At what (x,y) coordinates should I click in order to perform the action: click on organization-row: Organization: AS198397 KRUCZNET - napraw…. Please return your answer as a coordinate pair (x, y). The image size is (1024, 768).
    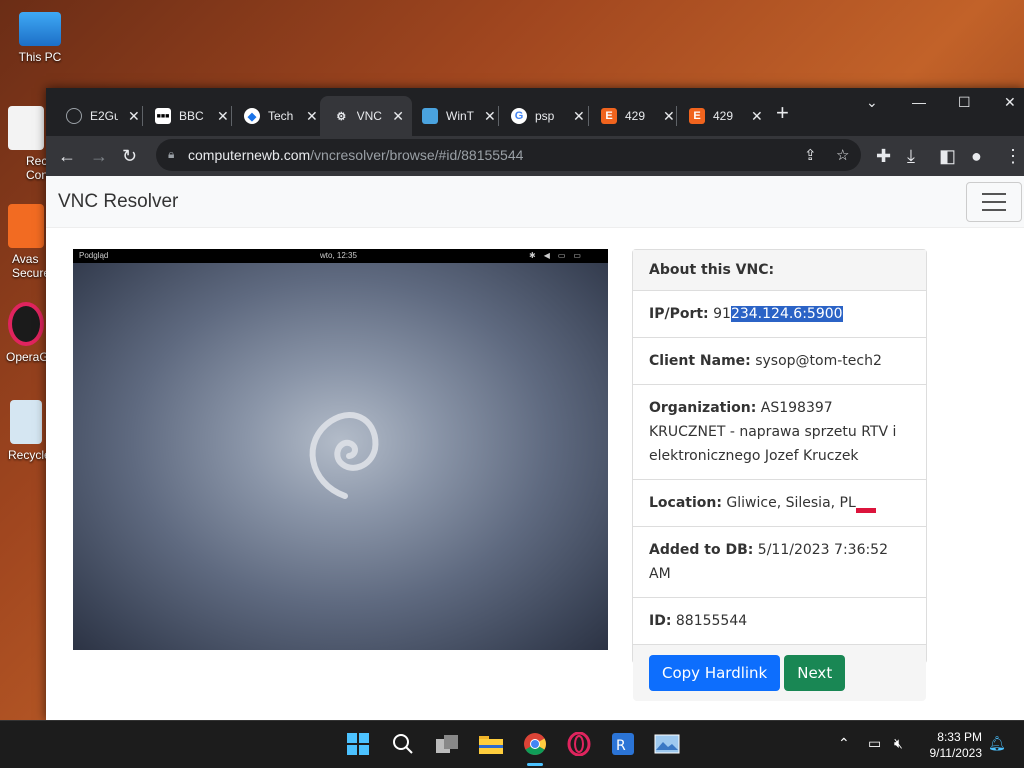
    Looking at the image, I should click on (779, 432).